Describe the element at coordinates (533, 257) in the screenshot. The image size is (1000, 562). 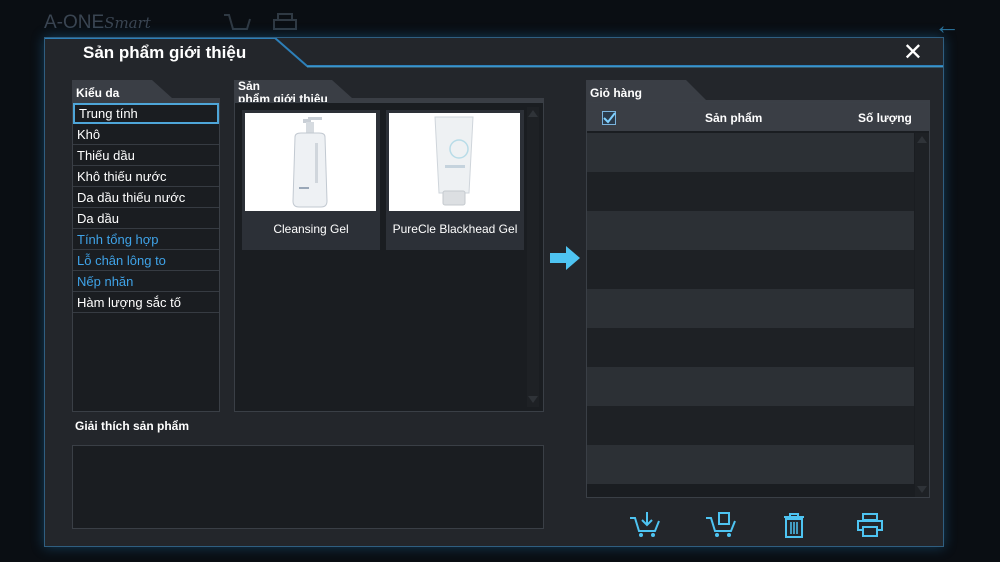
I see `products-scrollbar` at that location.